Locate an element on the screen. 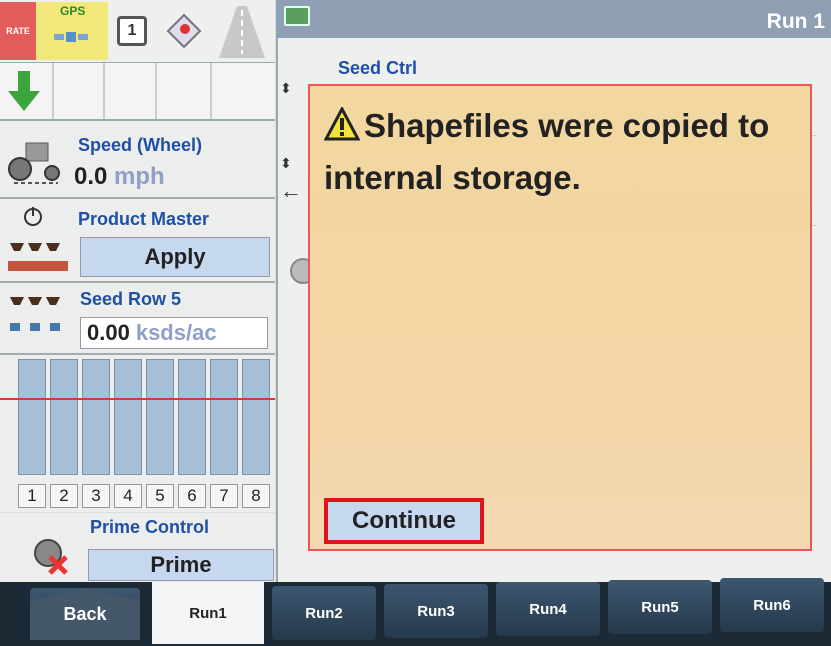 The width and height of the screenshot is (831, 646). map-diamond-icon is located at coordinates (184, 31).